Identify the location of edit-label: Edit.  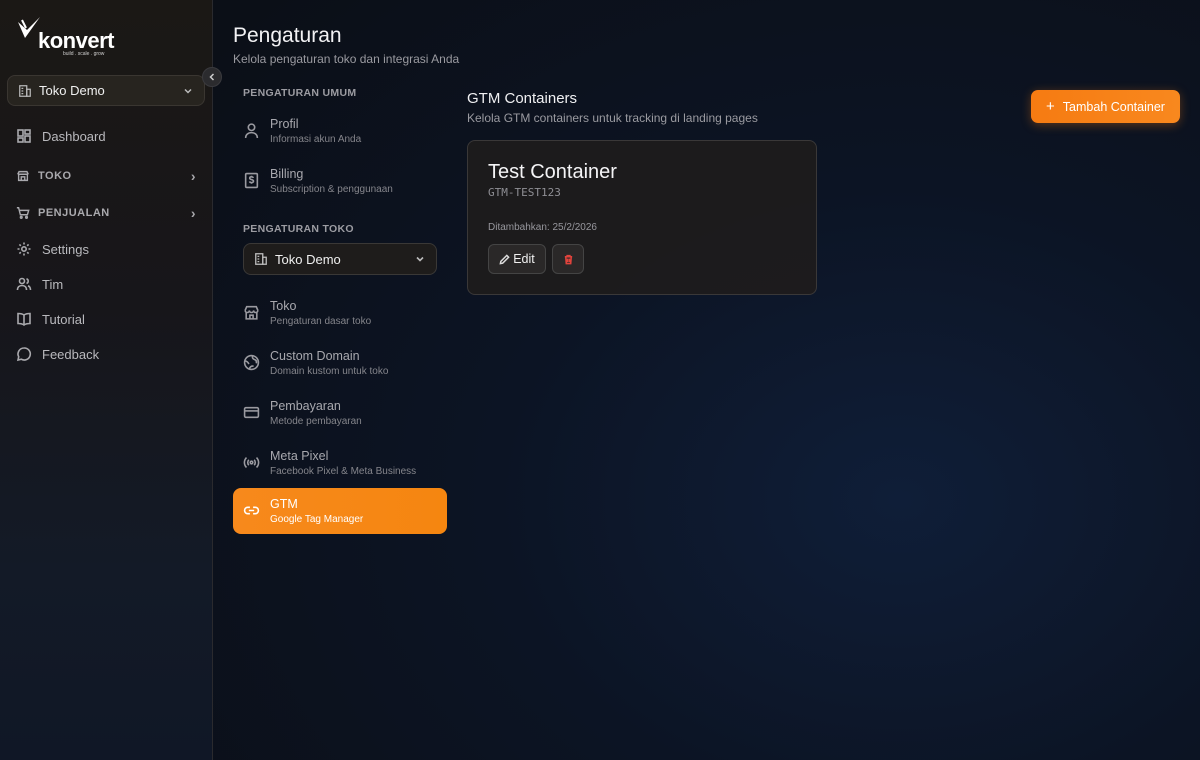
(524, 259).